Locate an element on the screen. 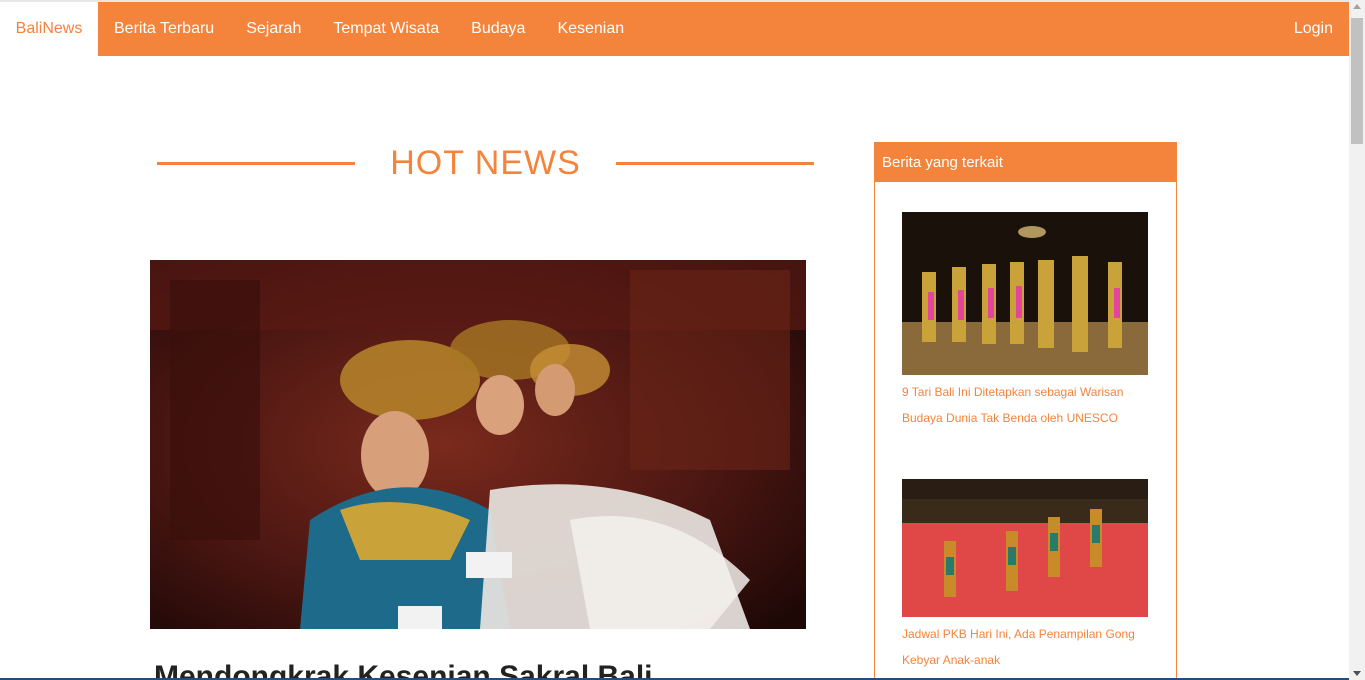  article-title: Mendongkrak Kesenian Sakral Bali is located at coordinates (484, 670).